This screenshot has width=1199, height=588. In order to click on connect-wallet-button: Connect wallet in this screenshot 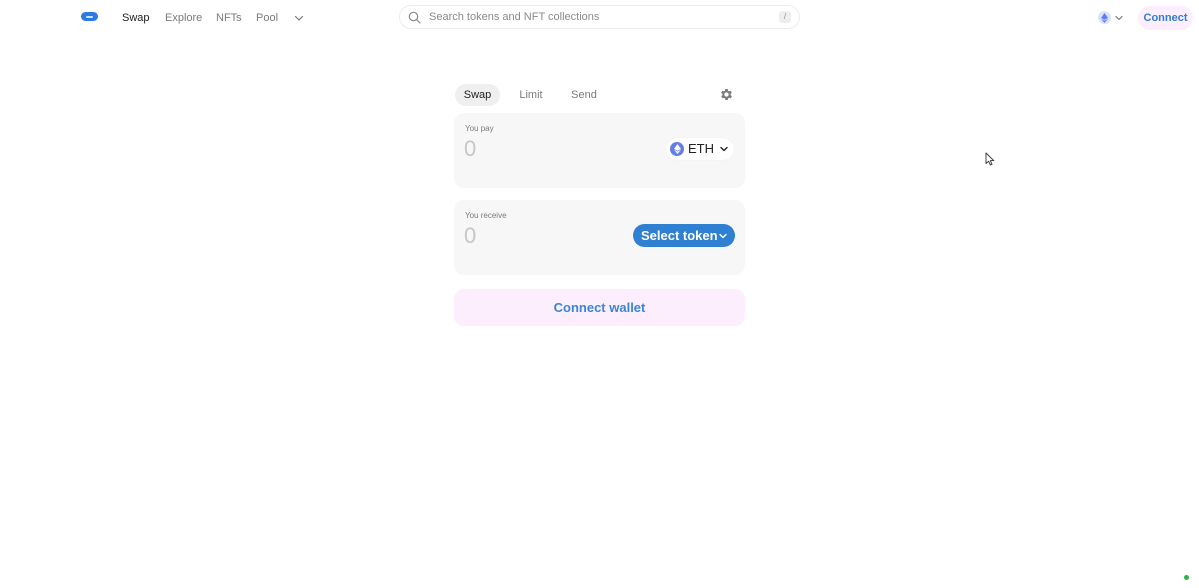, I will do `click(599, 307)`.